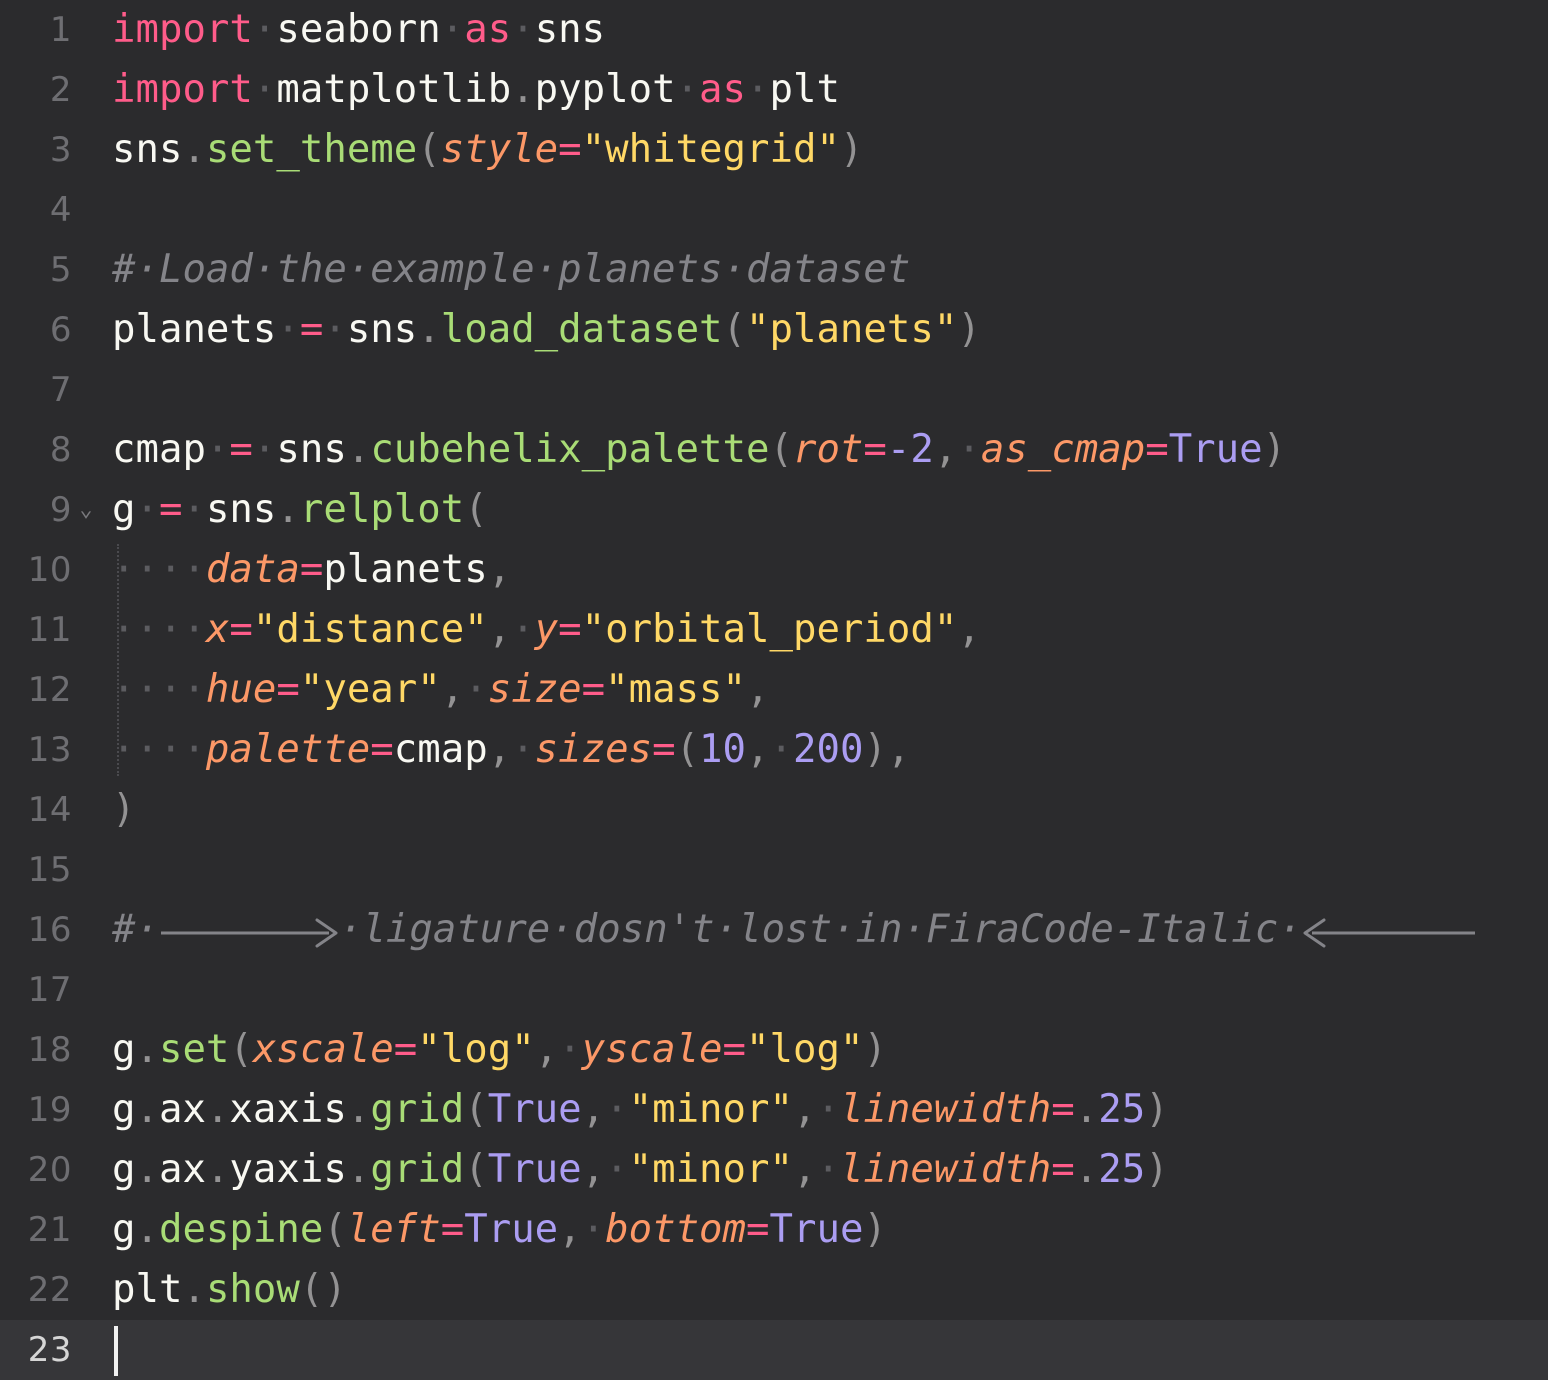 The image size is (1548, 1380). I want to click on function-token: load_dataset, so click(581, 329).